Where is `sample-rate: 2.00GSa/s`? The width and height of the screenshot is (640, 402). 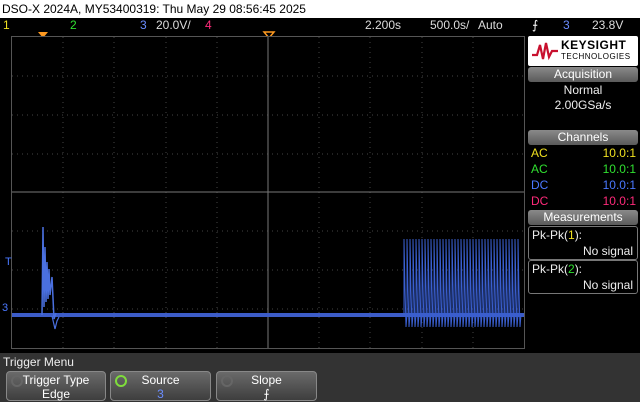 sample-rate: 2.00GSa/s is located at coordinates (583, 105).